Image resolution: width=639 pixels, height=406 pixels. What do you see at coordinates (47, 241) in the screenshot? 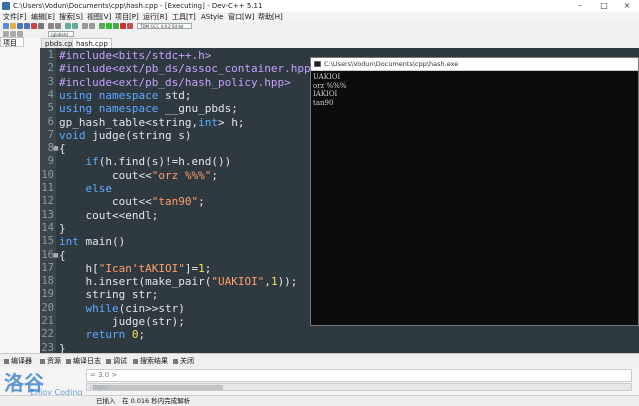
I see `line-number: 15` at bounding box center [47, 241].